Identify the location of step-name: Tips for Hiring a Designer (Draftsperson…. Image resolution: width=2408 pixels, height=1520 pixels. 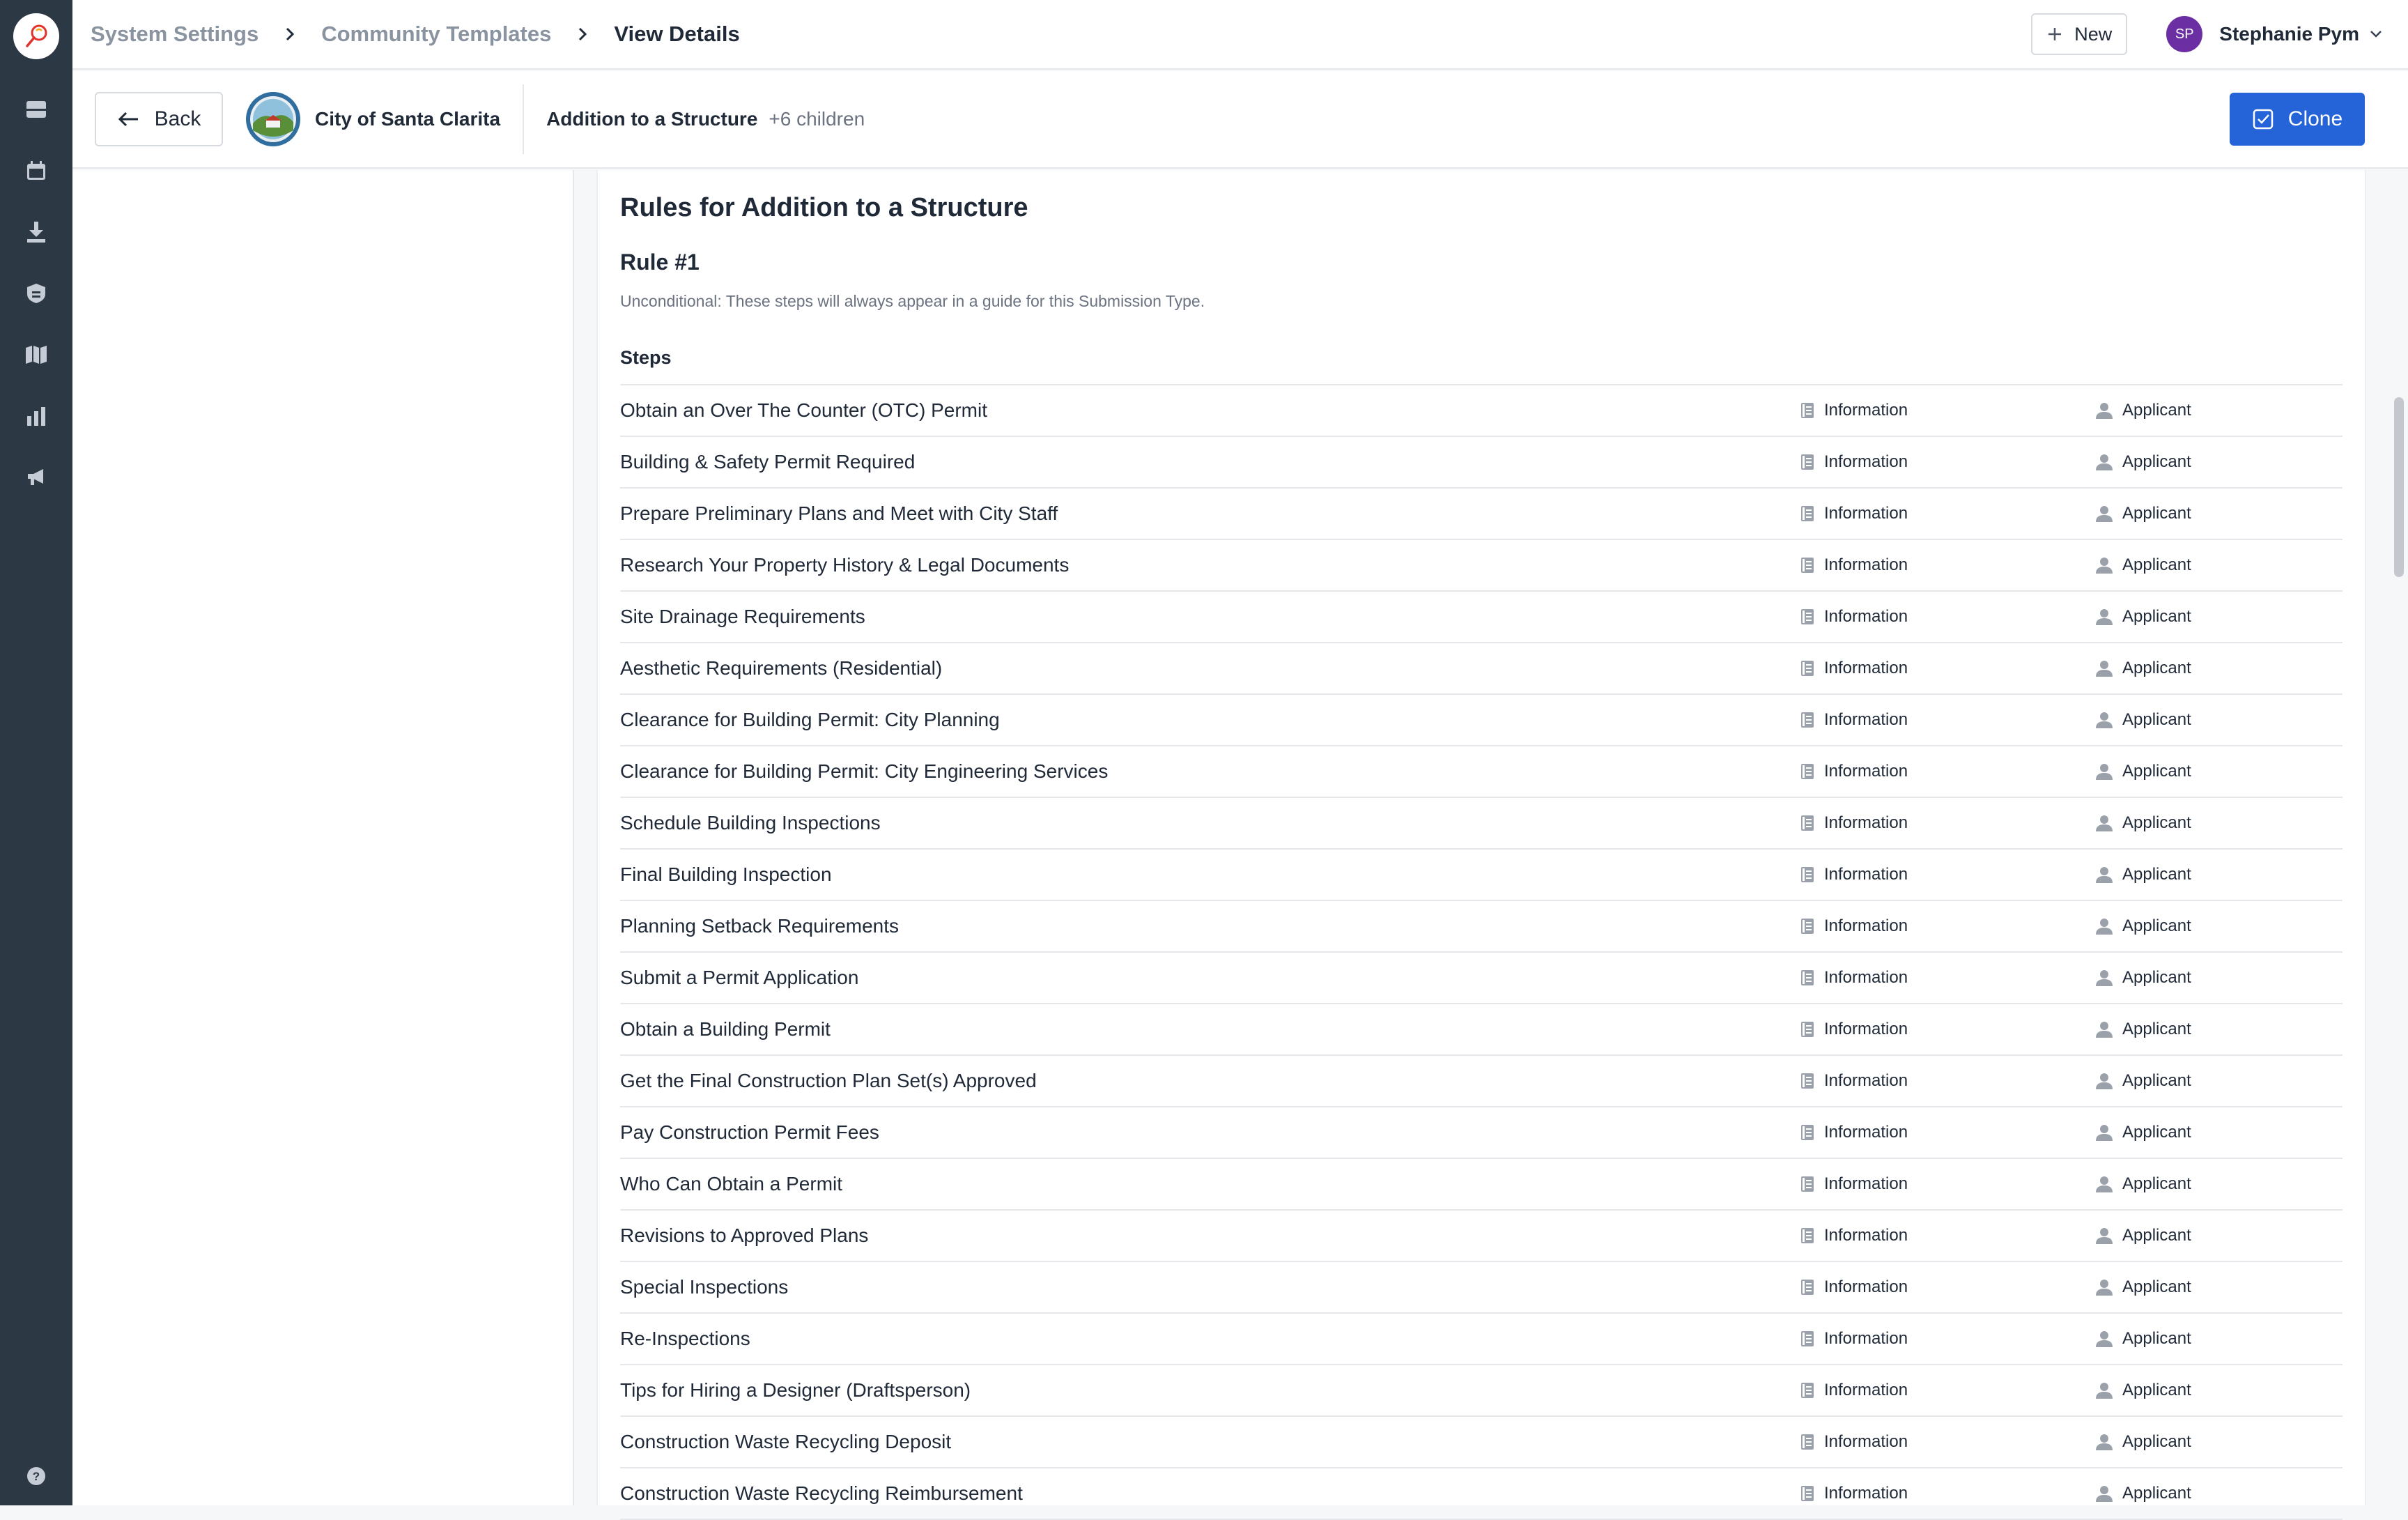
(796, 1390).